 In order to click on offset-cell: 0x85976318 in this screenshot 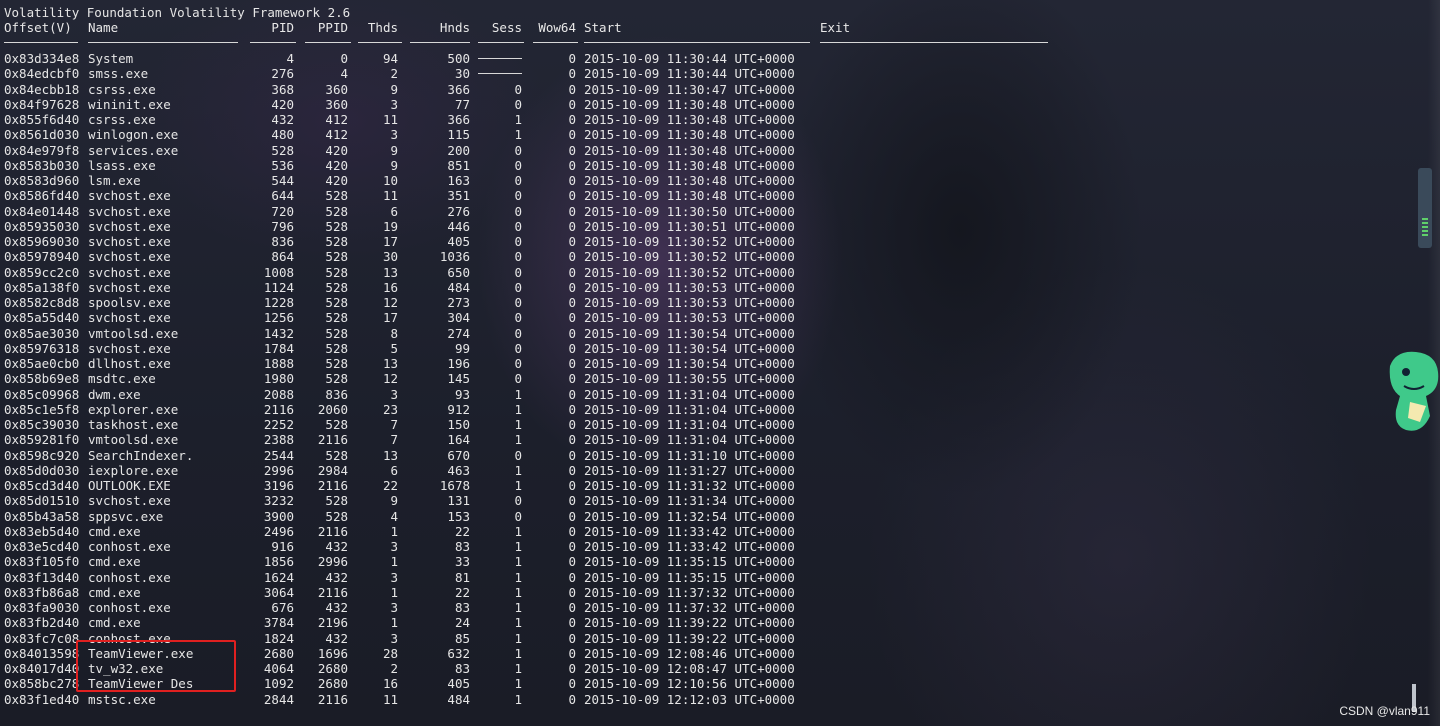, I will do `click(42, 348)`.